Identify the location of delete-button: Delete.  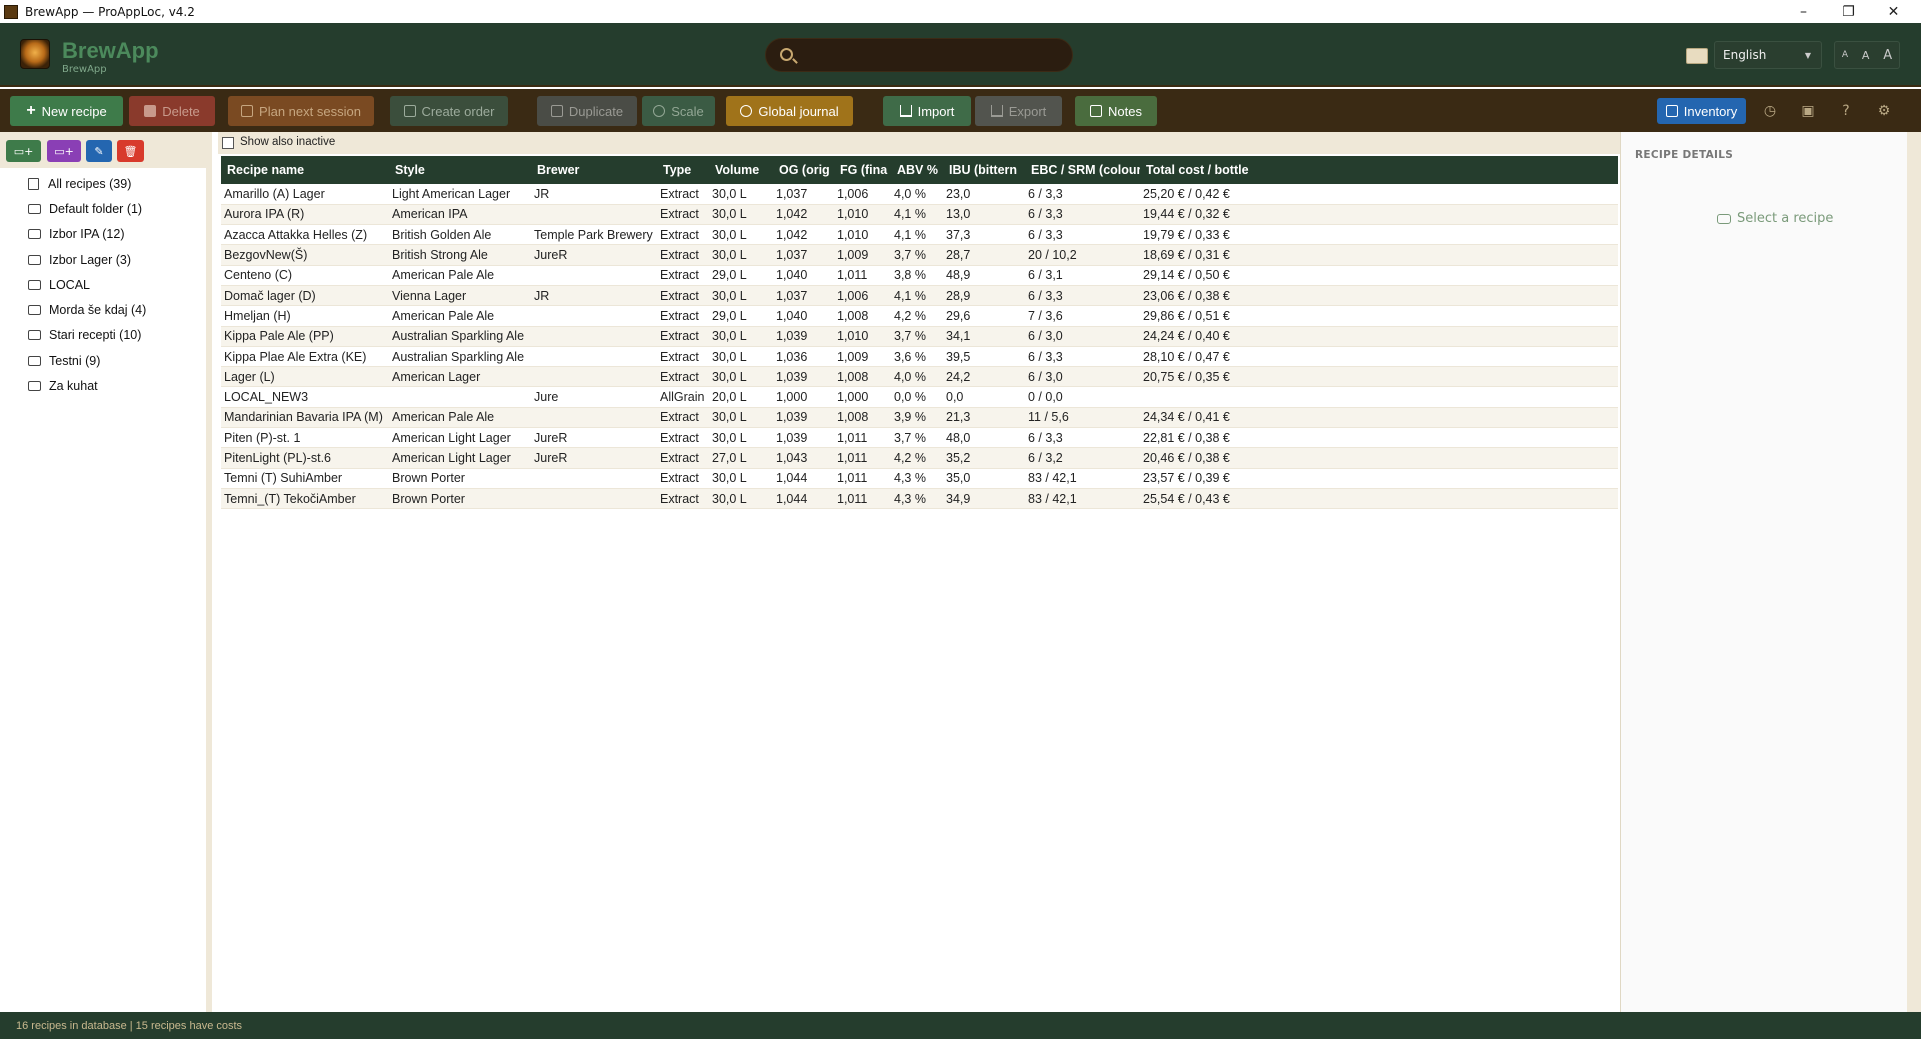
(172, 111).